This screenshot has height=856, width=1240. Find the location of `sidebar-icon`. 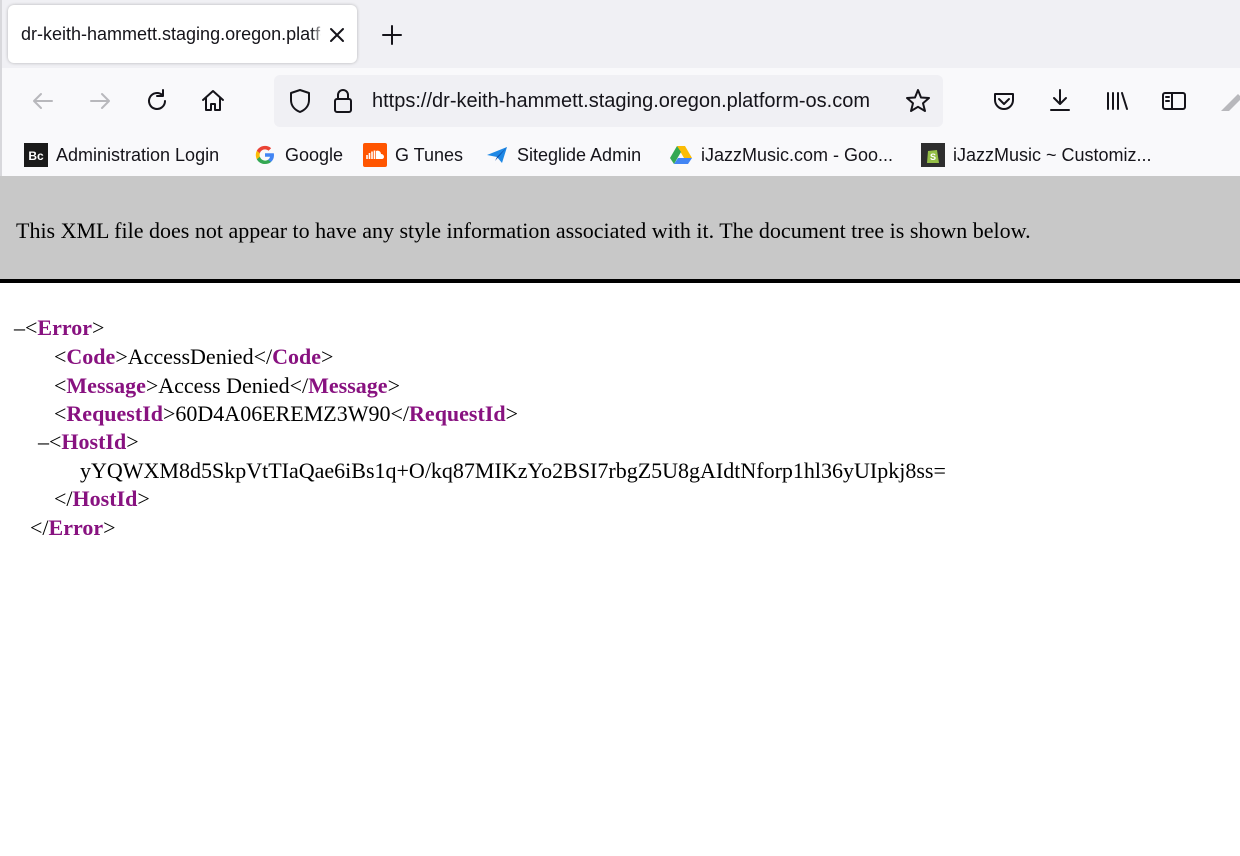

sidebar-icon is located at coordinates (1174, 101).